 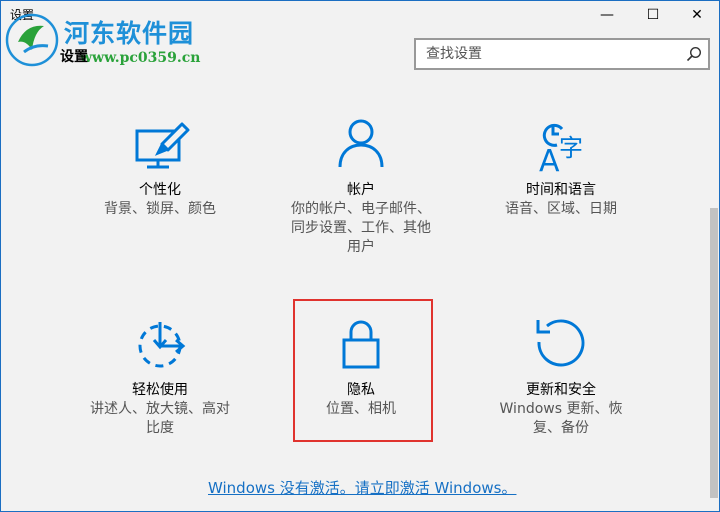 What do you see at coordinates (140, 58) in the screenshot?
I see `watermark-url: www.pc0359.cn` at bounding box center [140, 58].